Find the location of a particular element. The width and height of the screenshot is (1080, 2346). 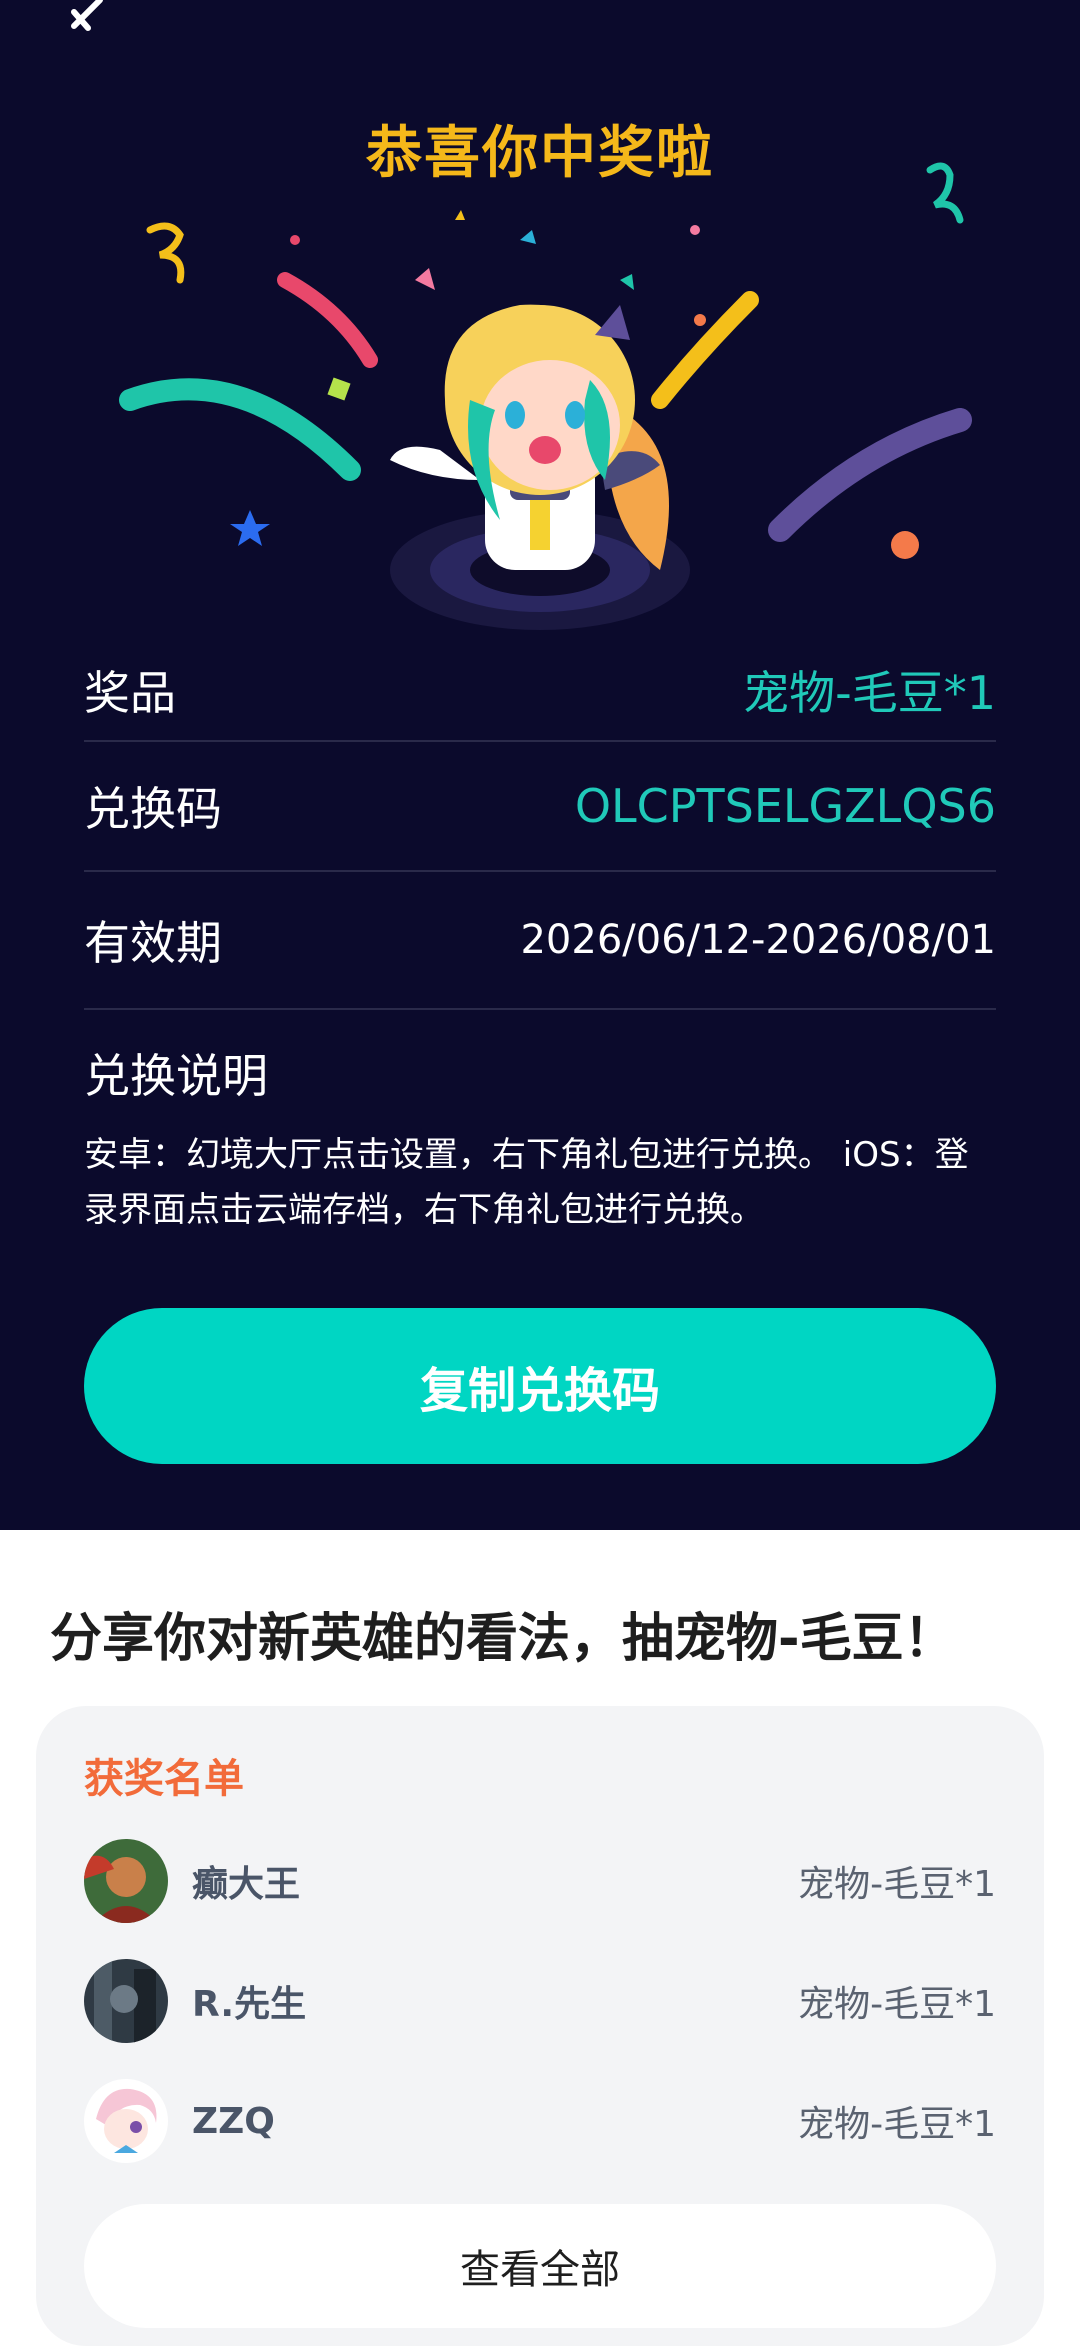

winner-name: R.先生 is located at coordinates (249, 2004).